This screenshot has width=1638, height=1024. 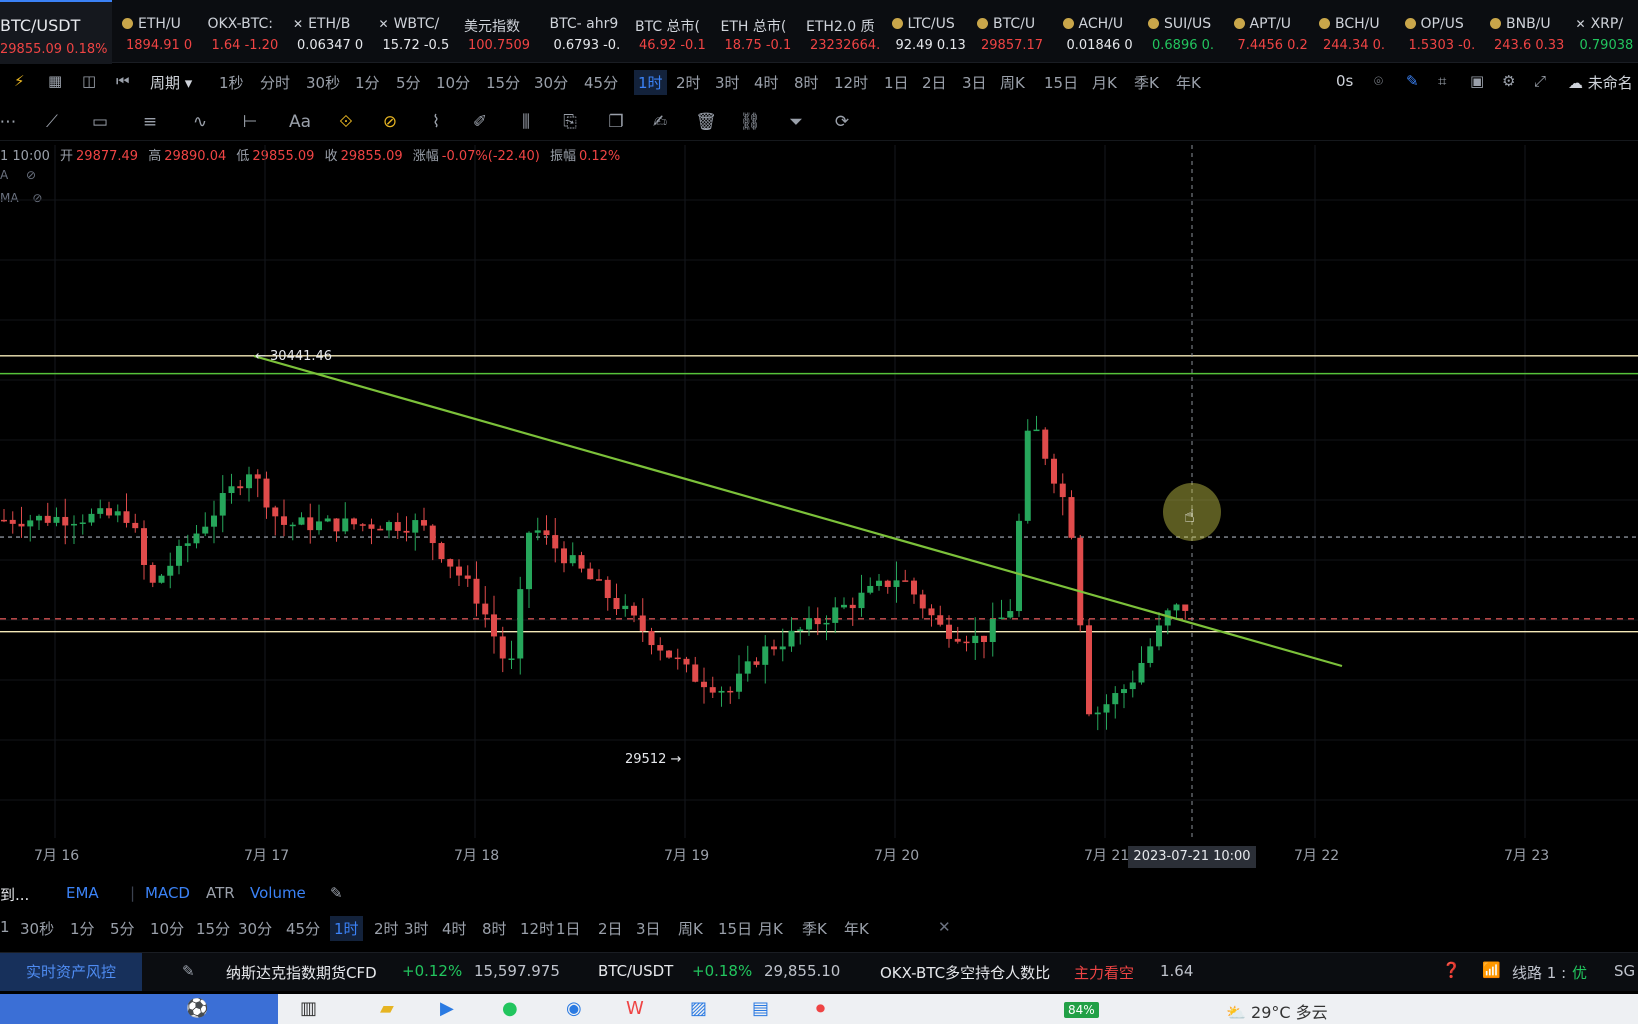 I want to click on bottom-period-19: 月K, so click(x=770, y=928).